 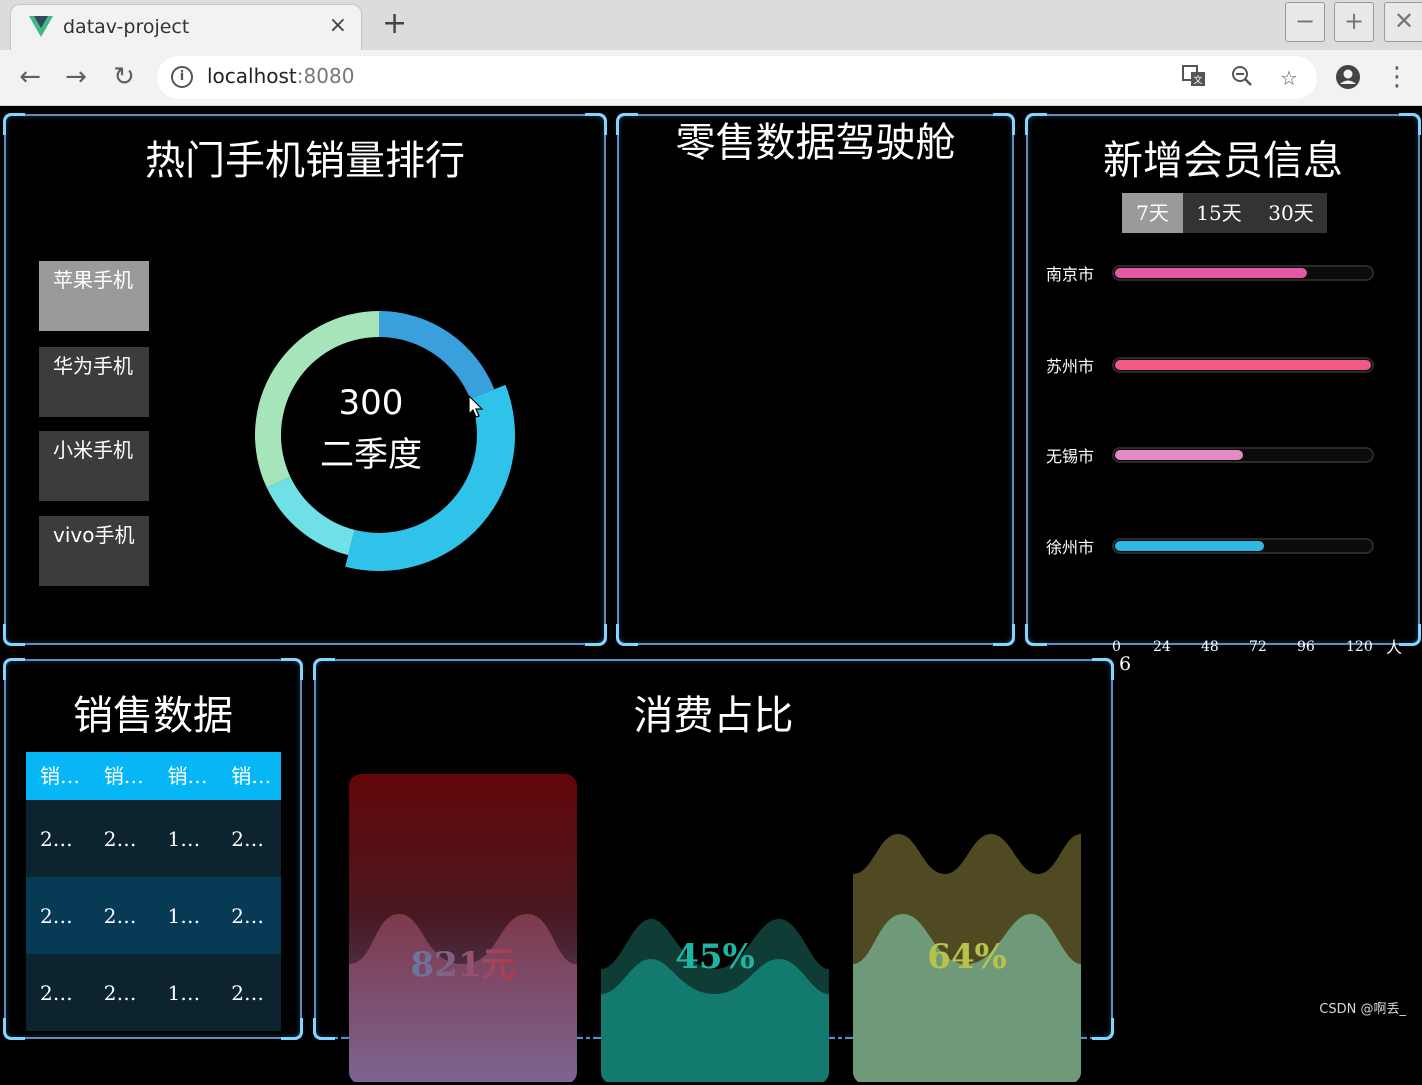 What do you see at coordinates (94, 296) in the screenshot?
I see `brand-button-apple: 苹果手机` at bounding box center [94, 296].